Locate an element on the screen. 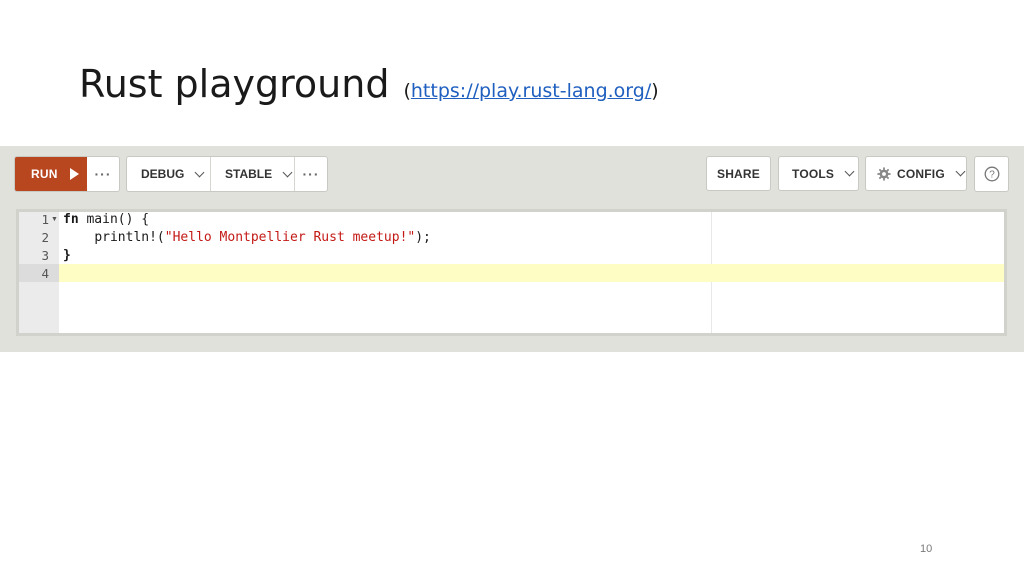 The width and height of the screenshot is (1024, 576). stable-dropdown: STABLE is located at coordinates (253, 174).